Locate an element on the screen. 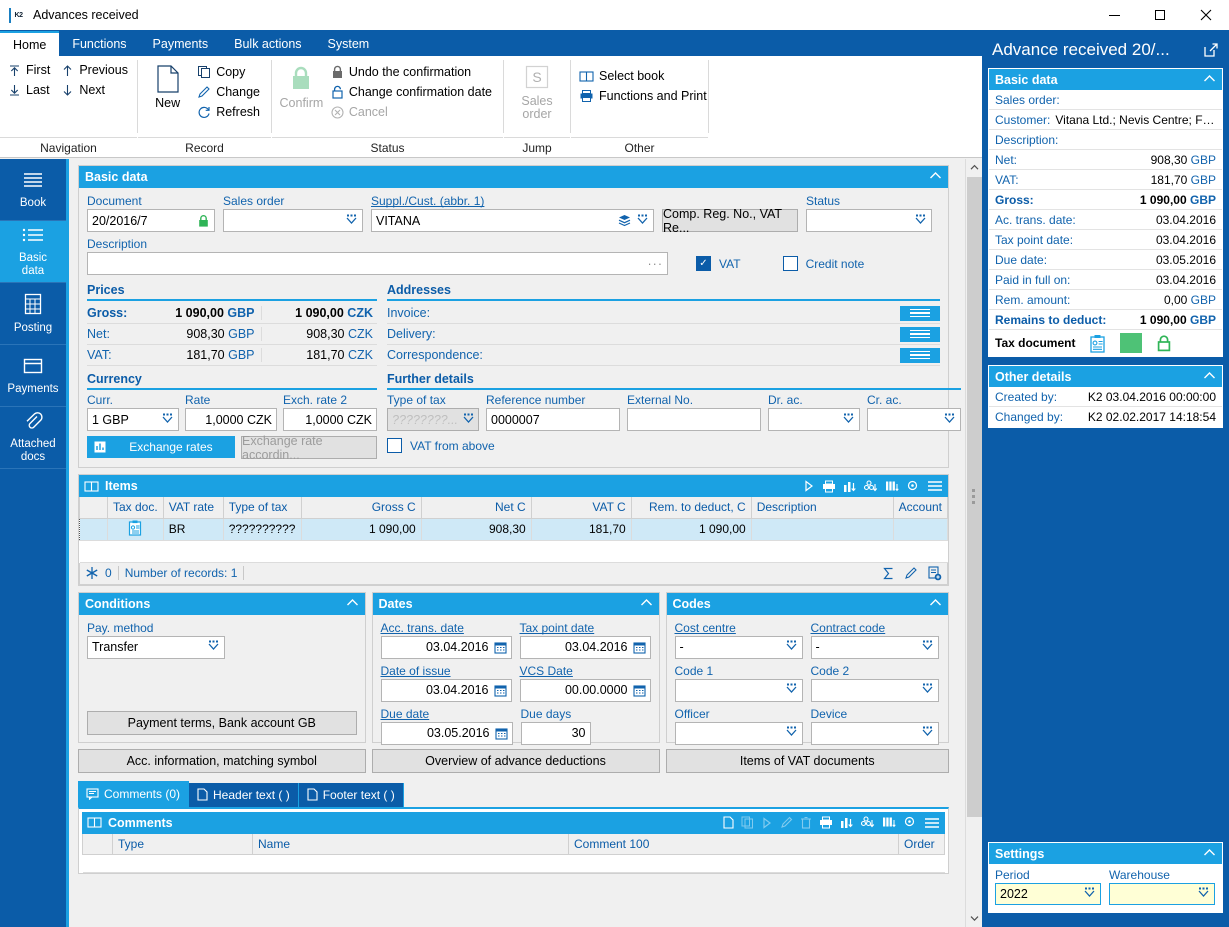 The image size is (1229, 927). warehouse-input is located at coordinates (1162, 894).